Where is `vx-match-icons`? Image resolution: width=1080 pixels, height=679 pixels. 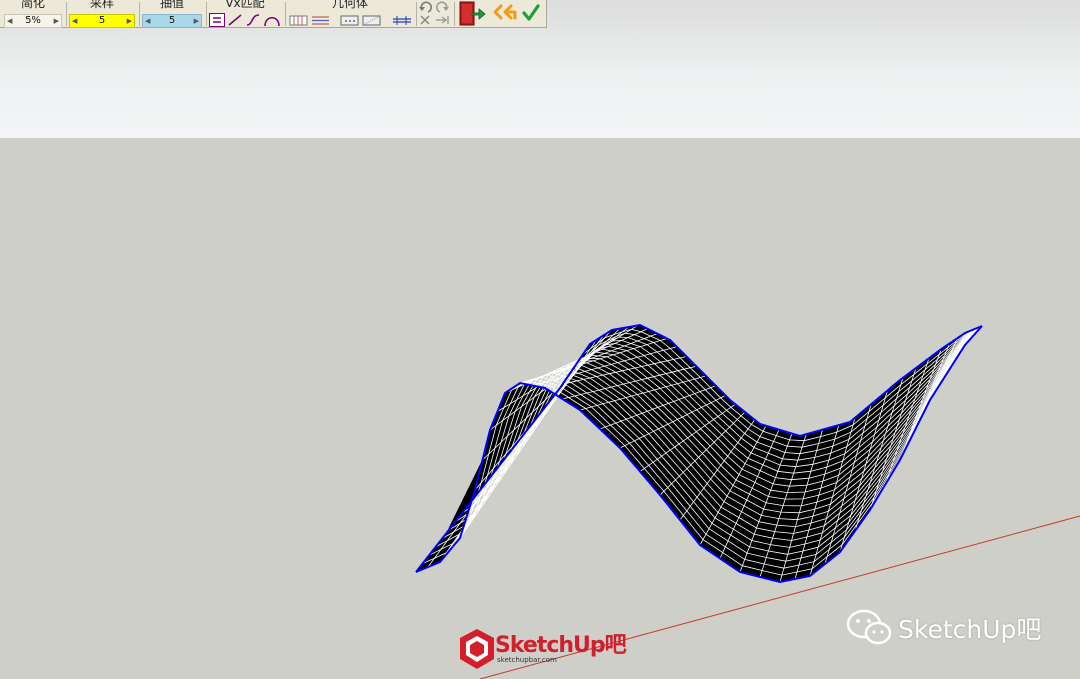 vx-match-icons is located at coordinates (244, 20).